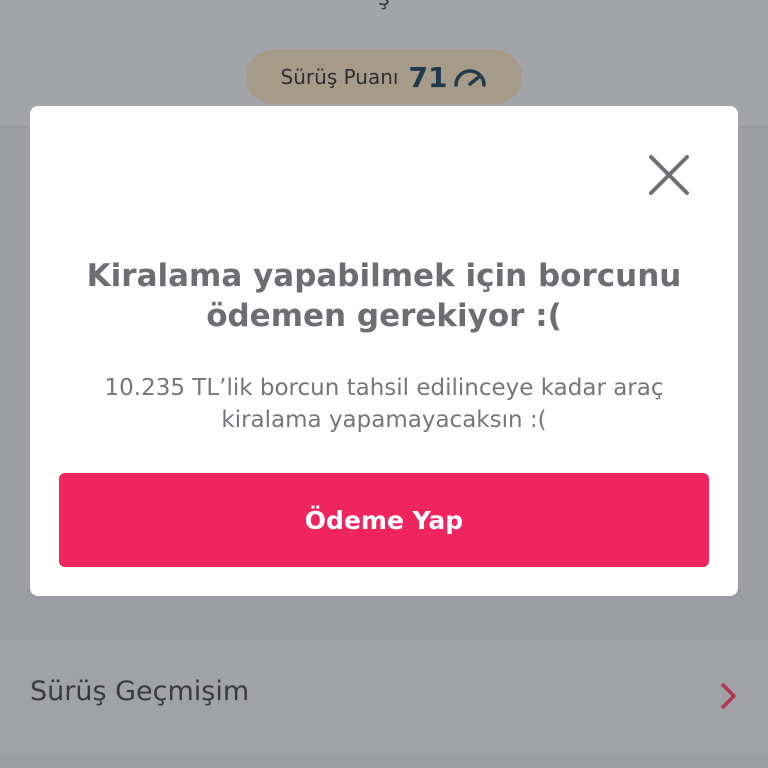  I want to click on driving-score-pill: Sürüş Puanı 71, so click(384, 77).